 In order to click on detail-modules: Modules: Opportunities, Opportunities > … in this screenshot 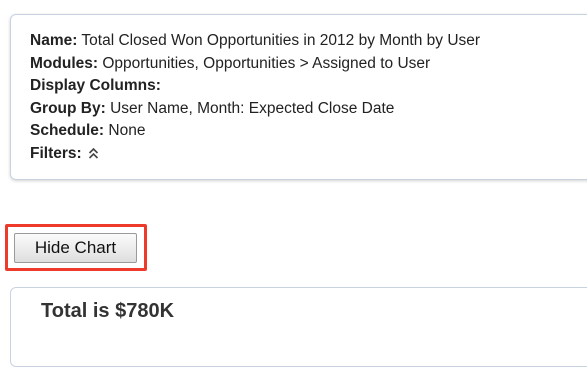, I will do `click(308, 64)`.